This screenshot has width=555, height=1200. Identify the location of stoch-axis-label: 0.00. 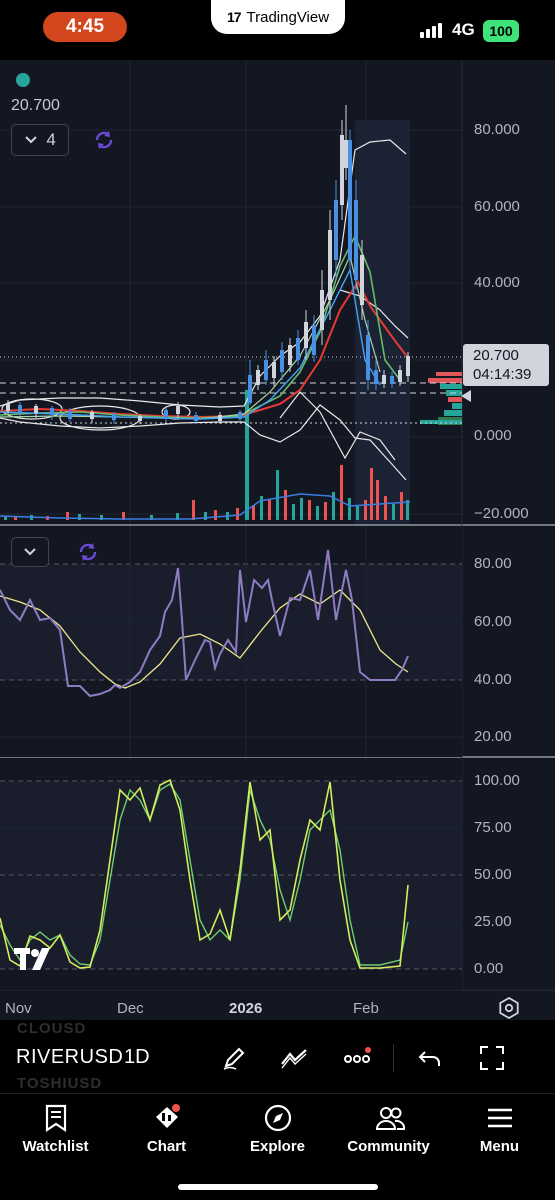
(489, 968).